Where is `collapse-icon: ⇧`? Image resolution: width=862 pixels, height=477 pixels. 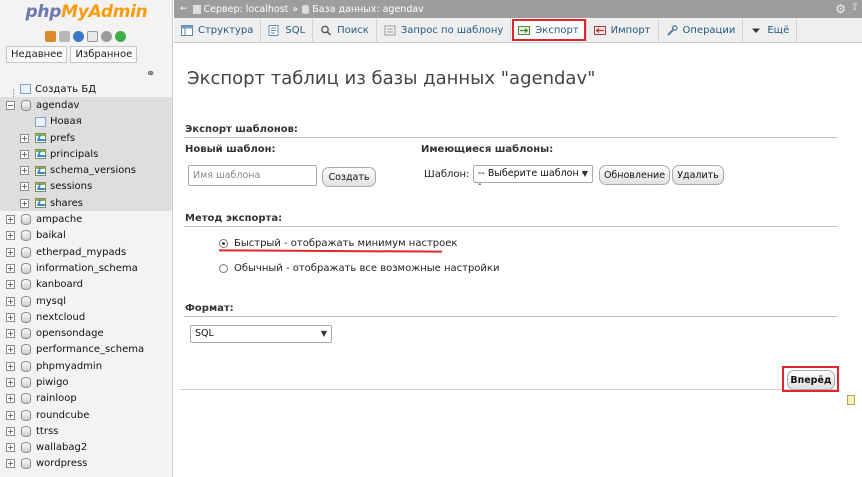
collapse-icon: ⇧ is located at coordinates (855, 7).